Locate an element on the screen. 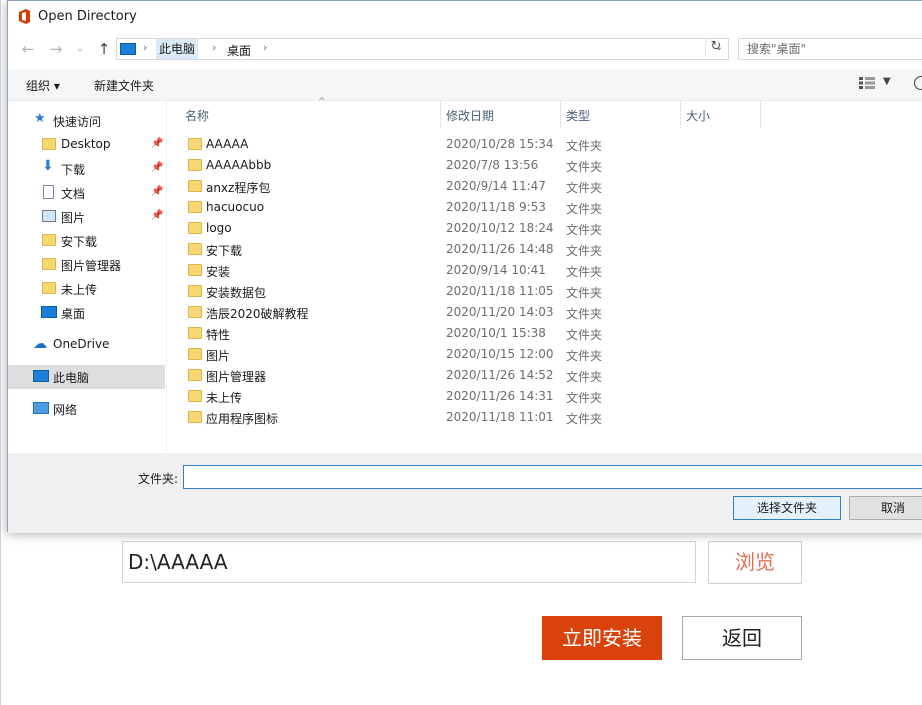  file-row: AAAAAbbb 2020/7/8 13:56 文件夹 is located at coordinates (545, 165).